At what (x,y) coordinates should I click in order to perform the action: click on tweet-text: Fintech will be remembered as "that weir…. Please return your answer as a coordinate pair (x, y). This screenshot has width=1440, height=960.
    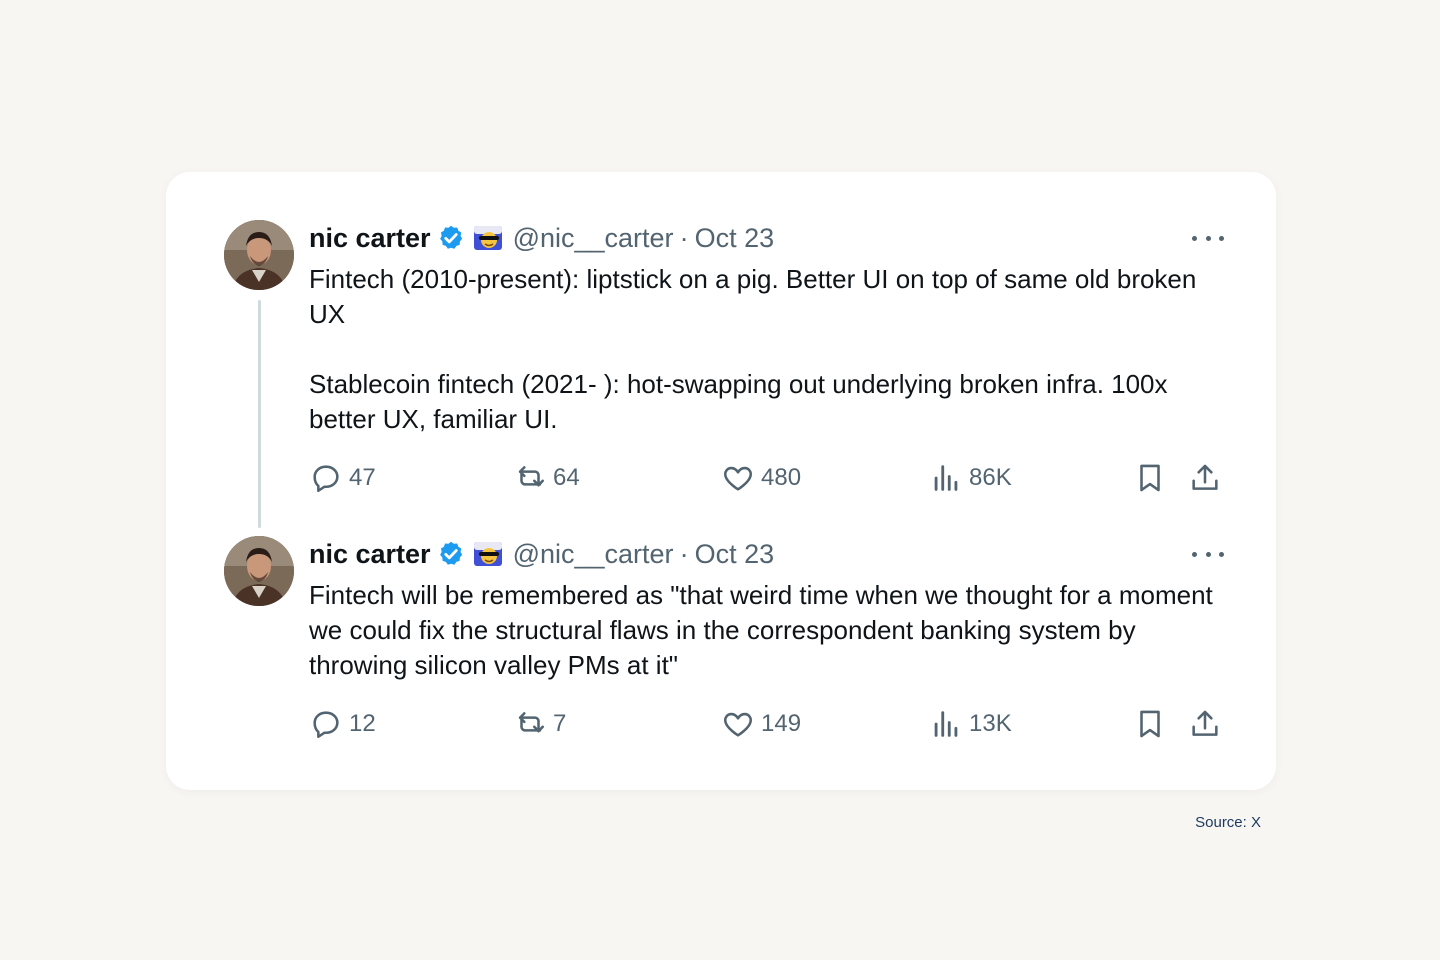
    Looking at the image, I should click on (764, 630).